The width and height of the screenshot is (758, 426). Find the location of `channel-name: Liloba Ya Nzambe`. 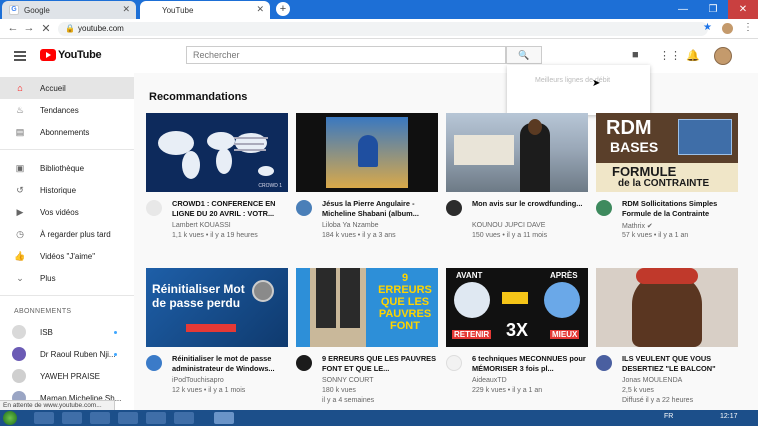

channel-name: Liloba Ya Nzambe is located at coordinates (350, 225).